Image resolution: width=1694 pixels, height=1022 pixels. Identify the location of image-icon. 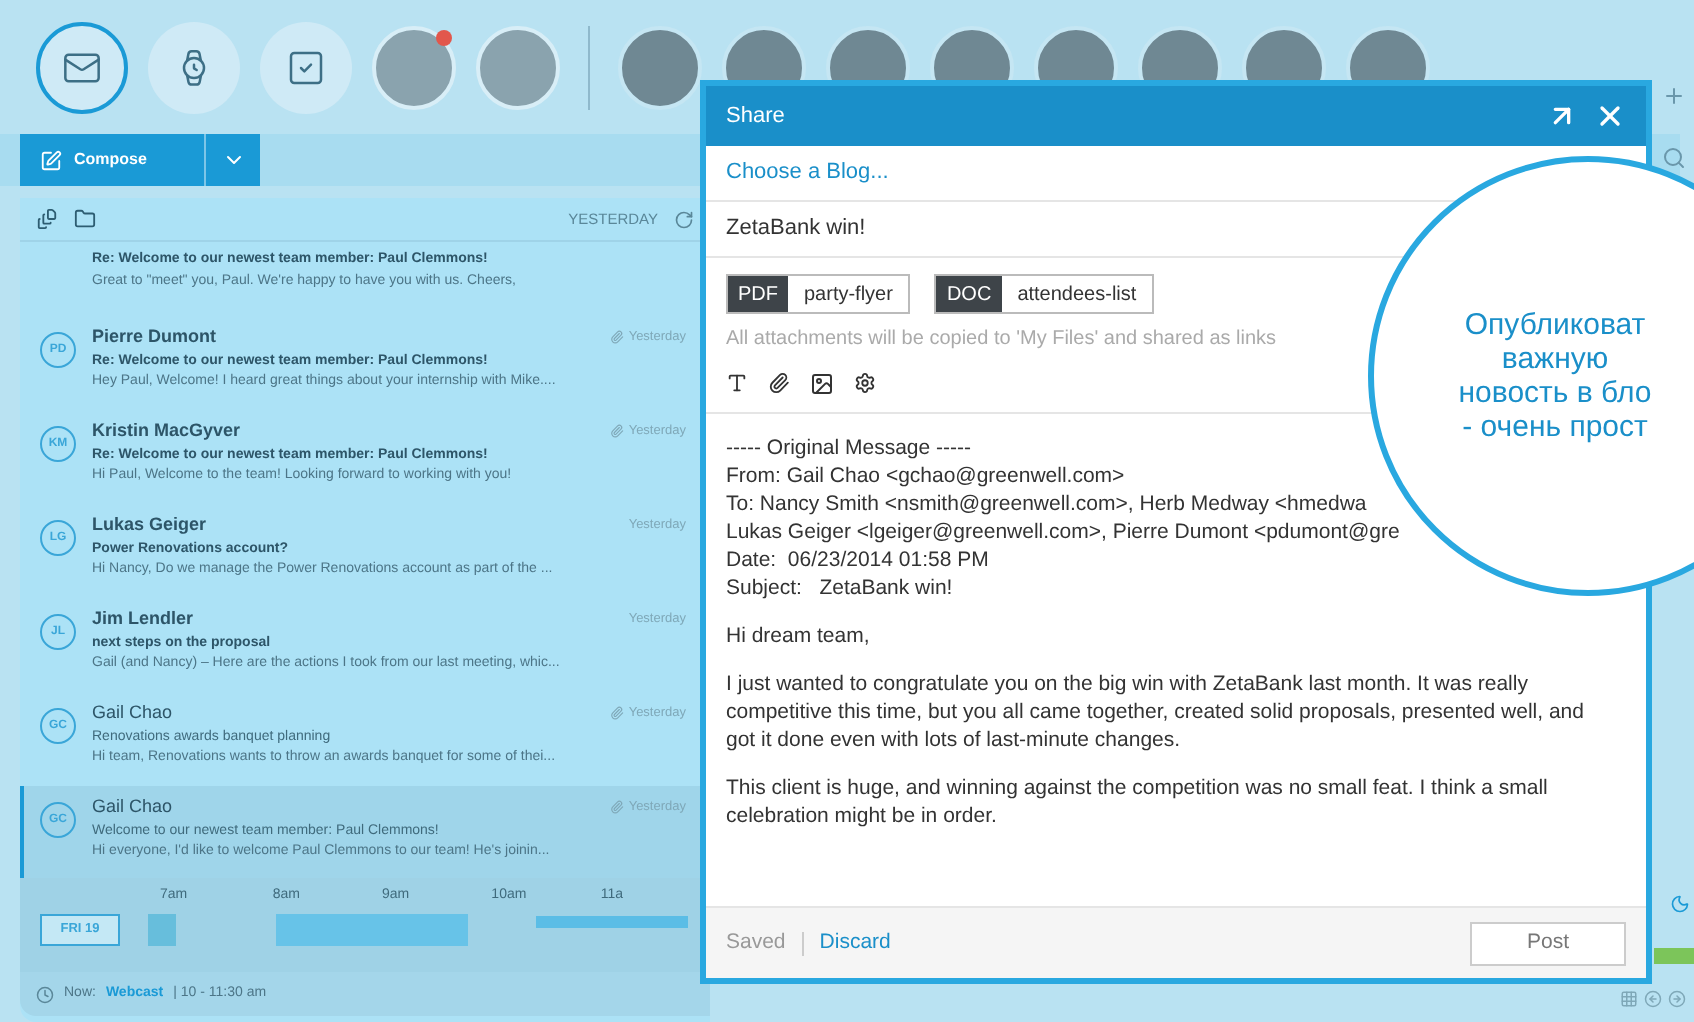
(822, 383).